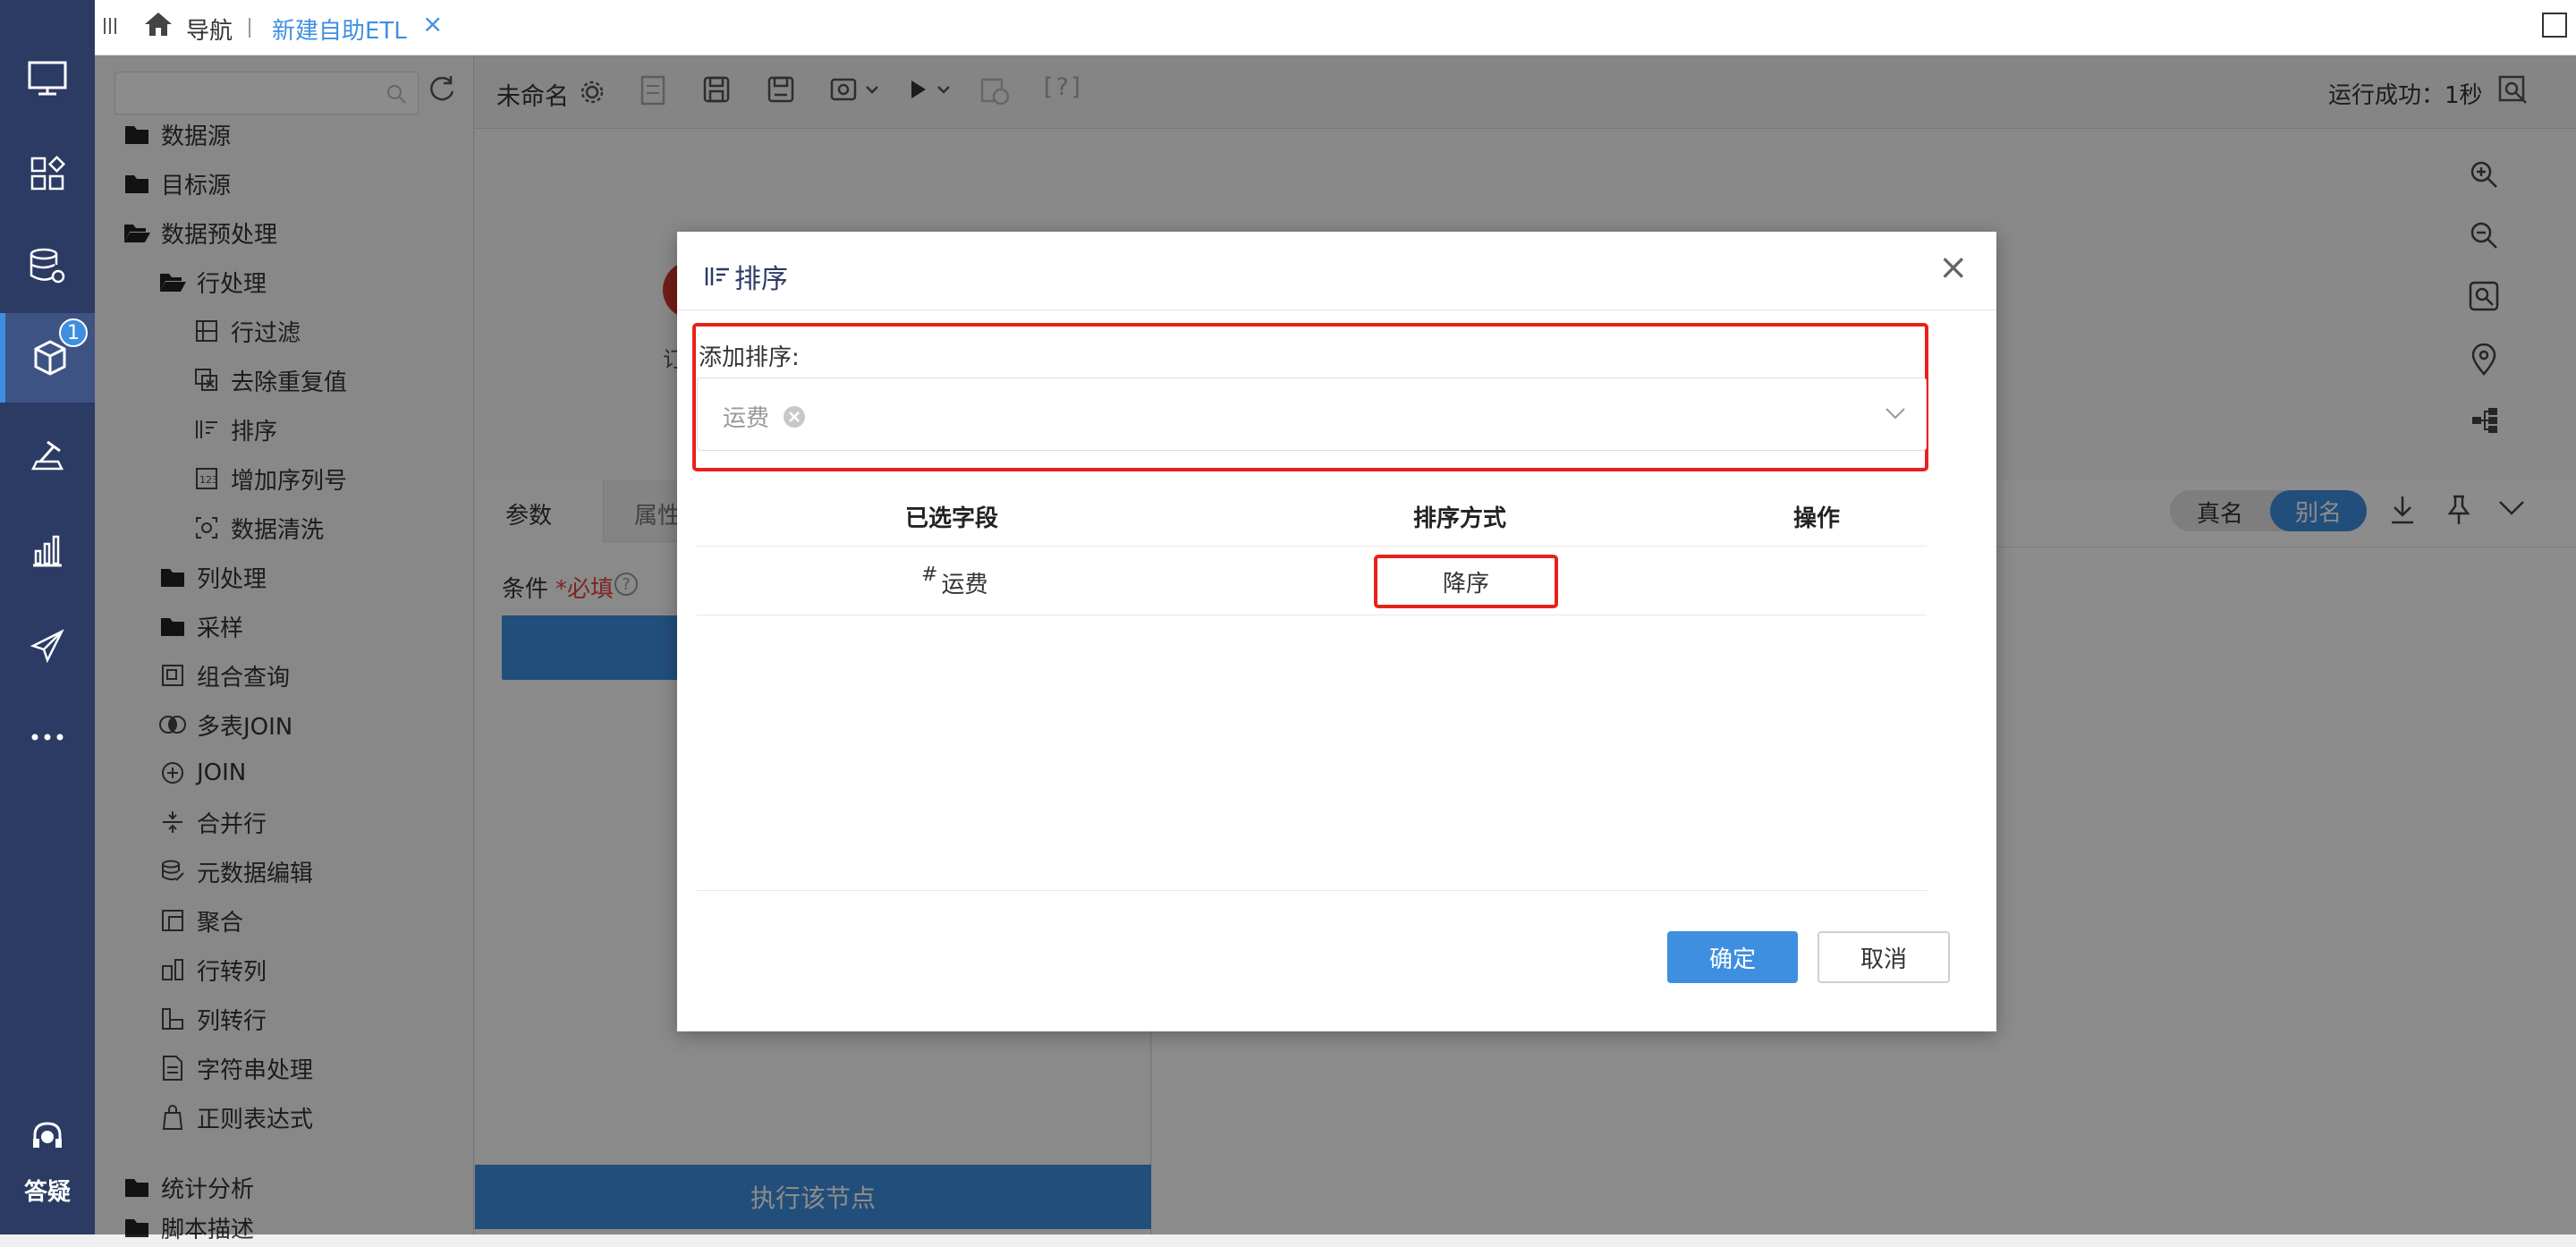  Describe the element at coordinates (47, 173) in the screenshot. I see `dashboard-icon` at that location.